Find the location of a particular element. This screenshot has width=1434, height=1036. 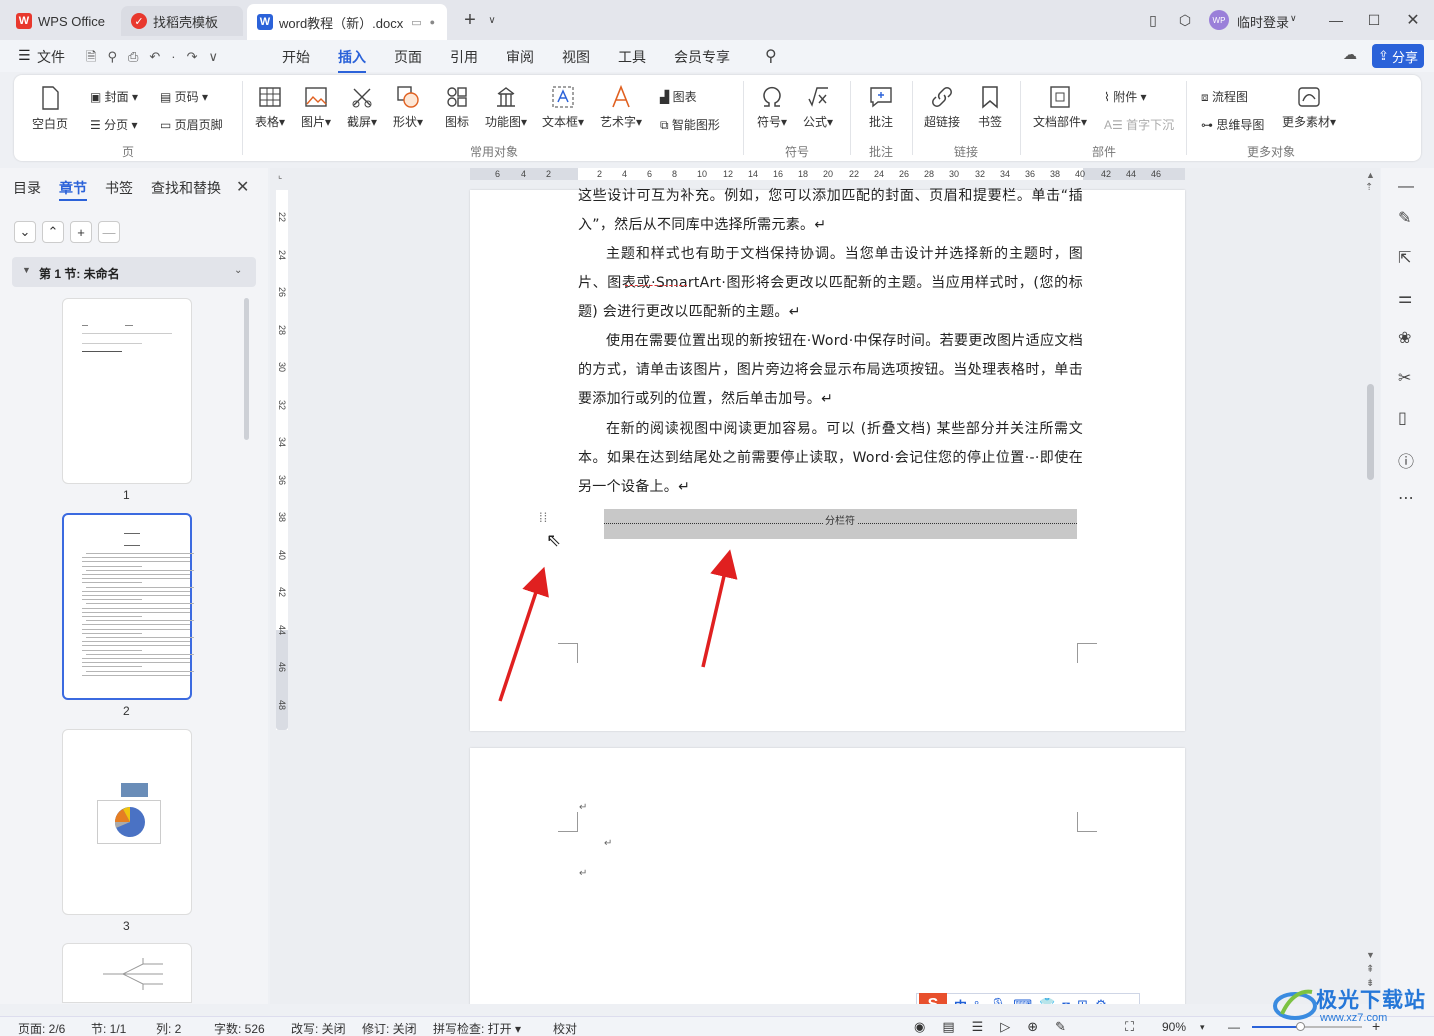

section-break-button: ☰ 分页 ▾ is located at coordinates (113, 124).